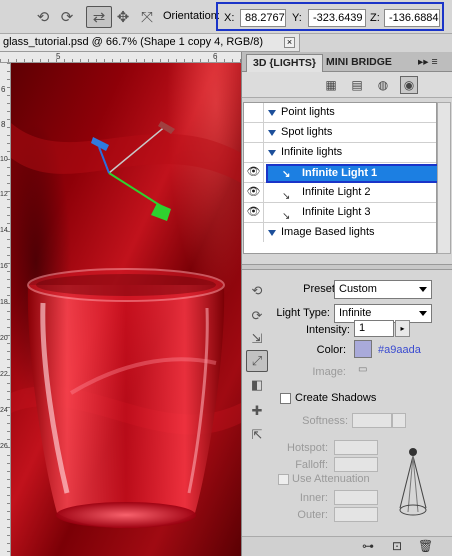 This screenshot has width=452, height=556. I want to click on slide-light-icon: ⤢, so click(257, 361).